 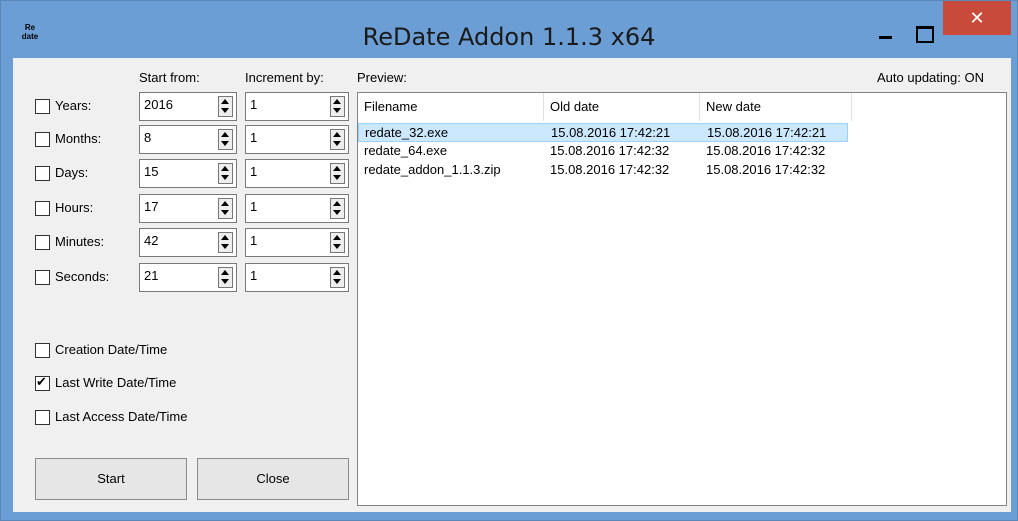 What do you see at coordinates (42, 382) in the screenshot?
I see `last-write-date-time-checkbox` at bounding box center [42, 382].